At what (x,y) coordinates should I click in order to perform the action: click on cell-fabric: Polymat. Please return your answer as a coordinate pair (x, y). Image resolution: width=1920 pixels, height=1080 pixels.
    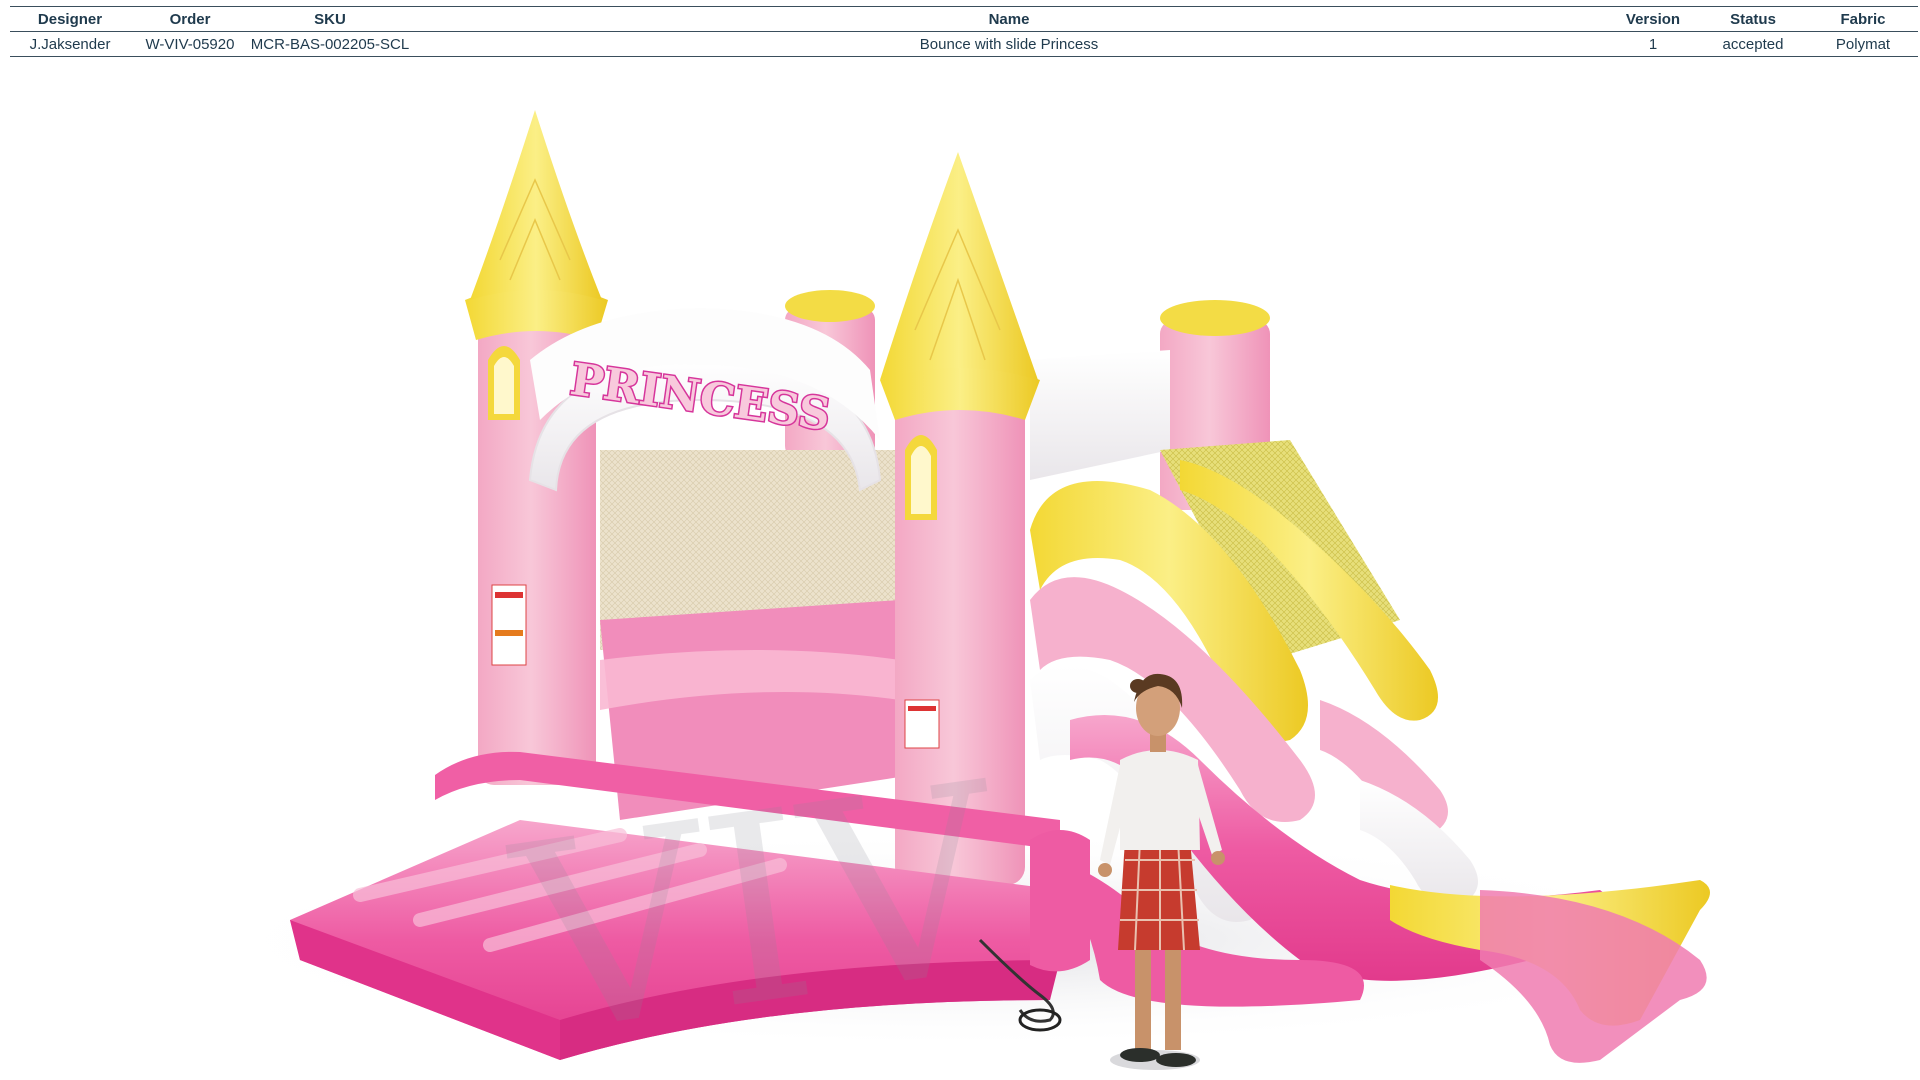
    Looking at the image, I should click on (1863, 44).